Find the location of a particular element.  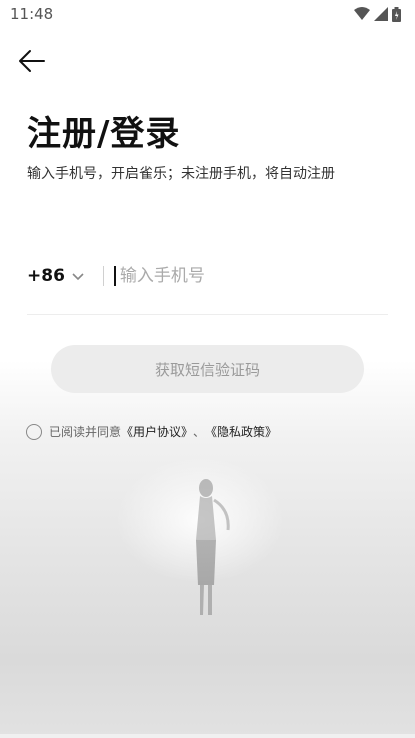

get-sms-code-button: 获取短信验证码 is located at coordinates (207, 369).